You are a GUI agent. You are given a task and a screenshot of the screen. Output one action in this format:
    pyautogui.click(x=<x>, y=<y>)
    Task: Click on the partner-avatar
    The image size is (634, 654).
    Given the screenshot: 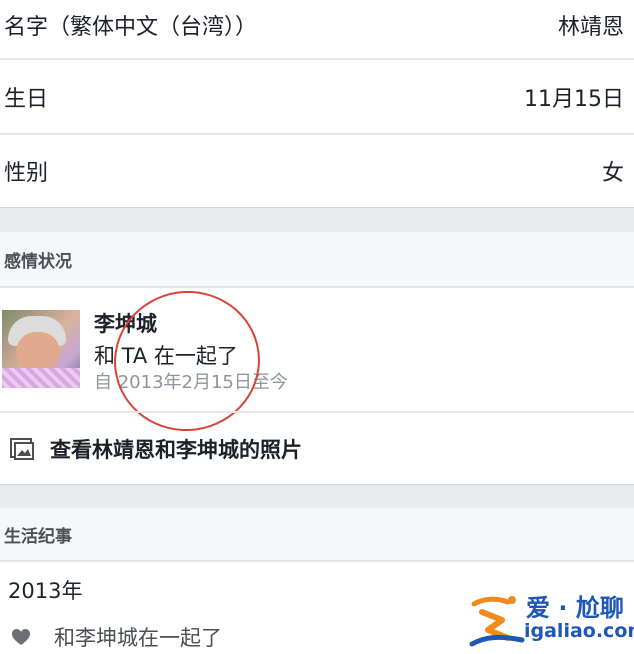 What is the action you would take?
    pyautogui.click(x=41, y=349)
    